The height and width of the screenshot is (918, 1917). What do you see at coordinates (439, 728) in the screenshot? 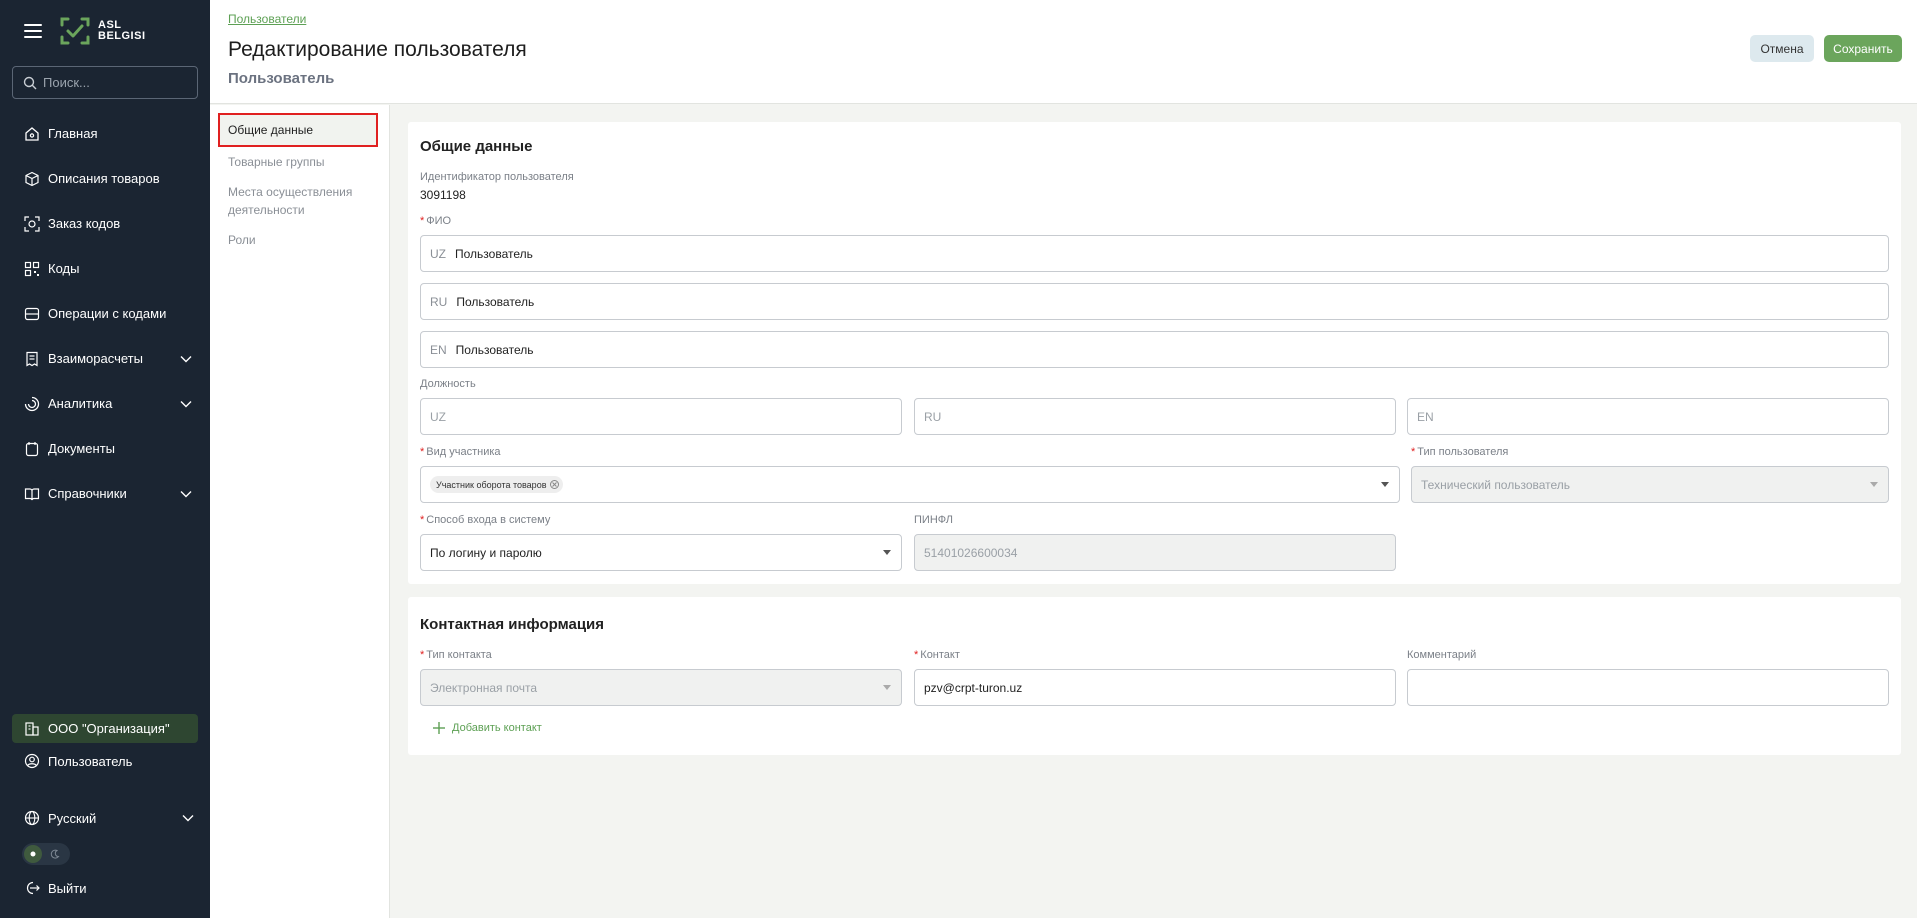
I see `plus-icon` at bounding box center [439, 728].